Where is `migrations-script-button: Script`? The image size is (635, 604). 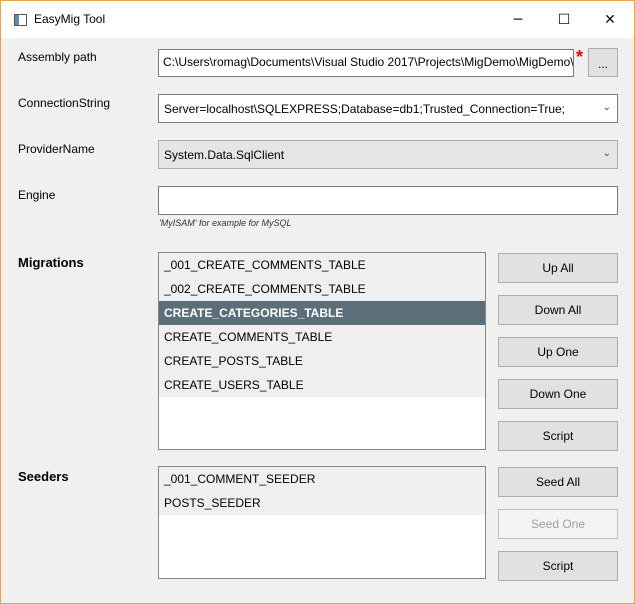
migrations-script-button: Script is located at coordinates (558, 436).